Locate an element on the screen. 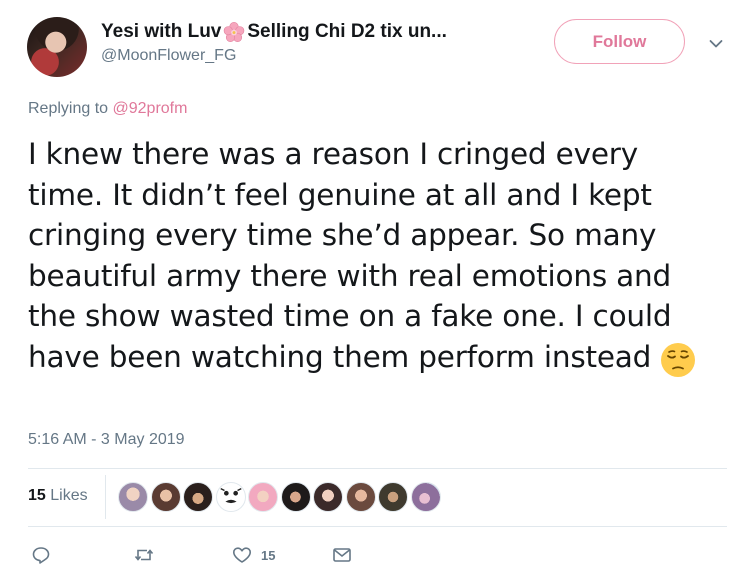  author-avatar is located at coordinates (57, 47).